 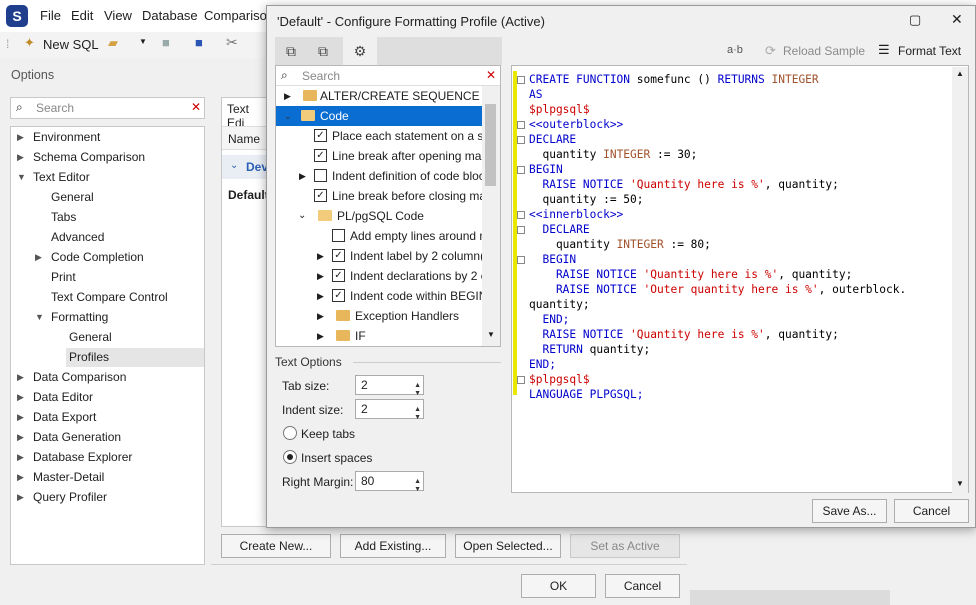 What do you see at coordinates (379, 316) in the screenshot?
I see `tree-row-exception-handlers: ▶ Exception Handlers` at bounding box center [379, 316].